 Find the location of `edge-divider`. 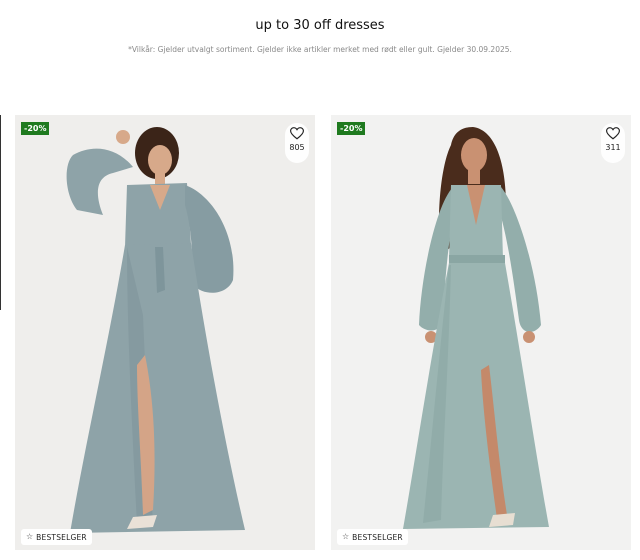

edge-divider is located at coordinates (0, 212).